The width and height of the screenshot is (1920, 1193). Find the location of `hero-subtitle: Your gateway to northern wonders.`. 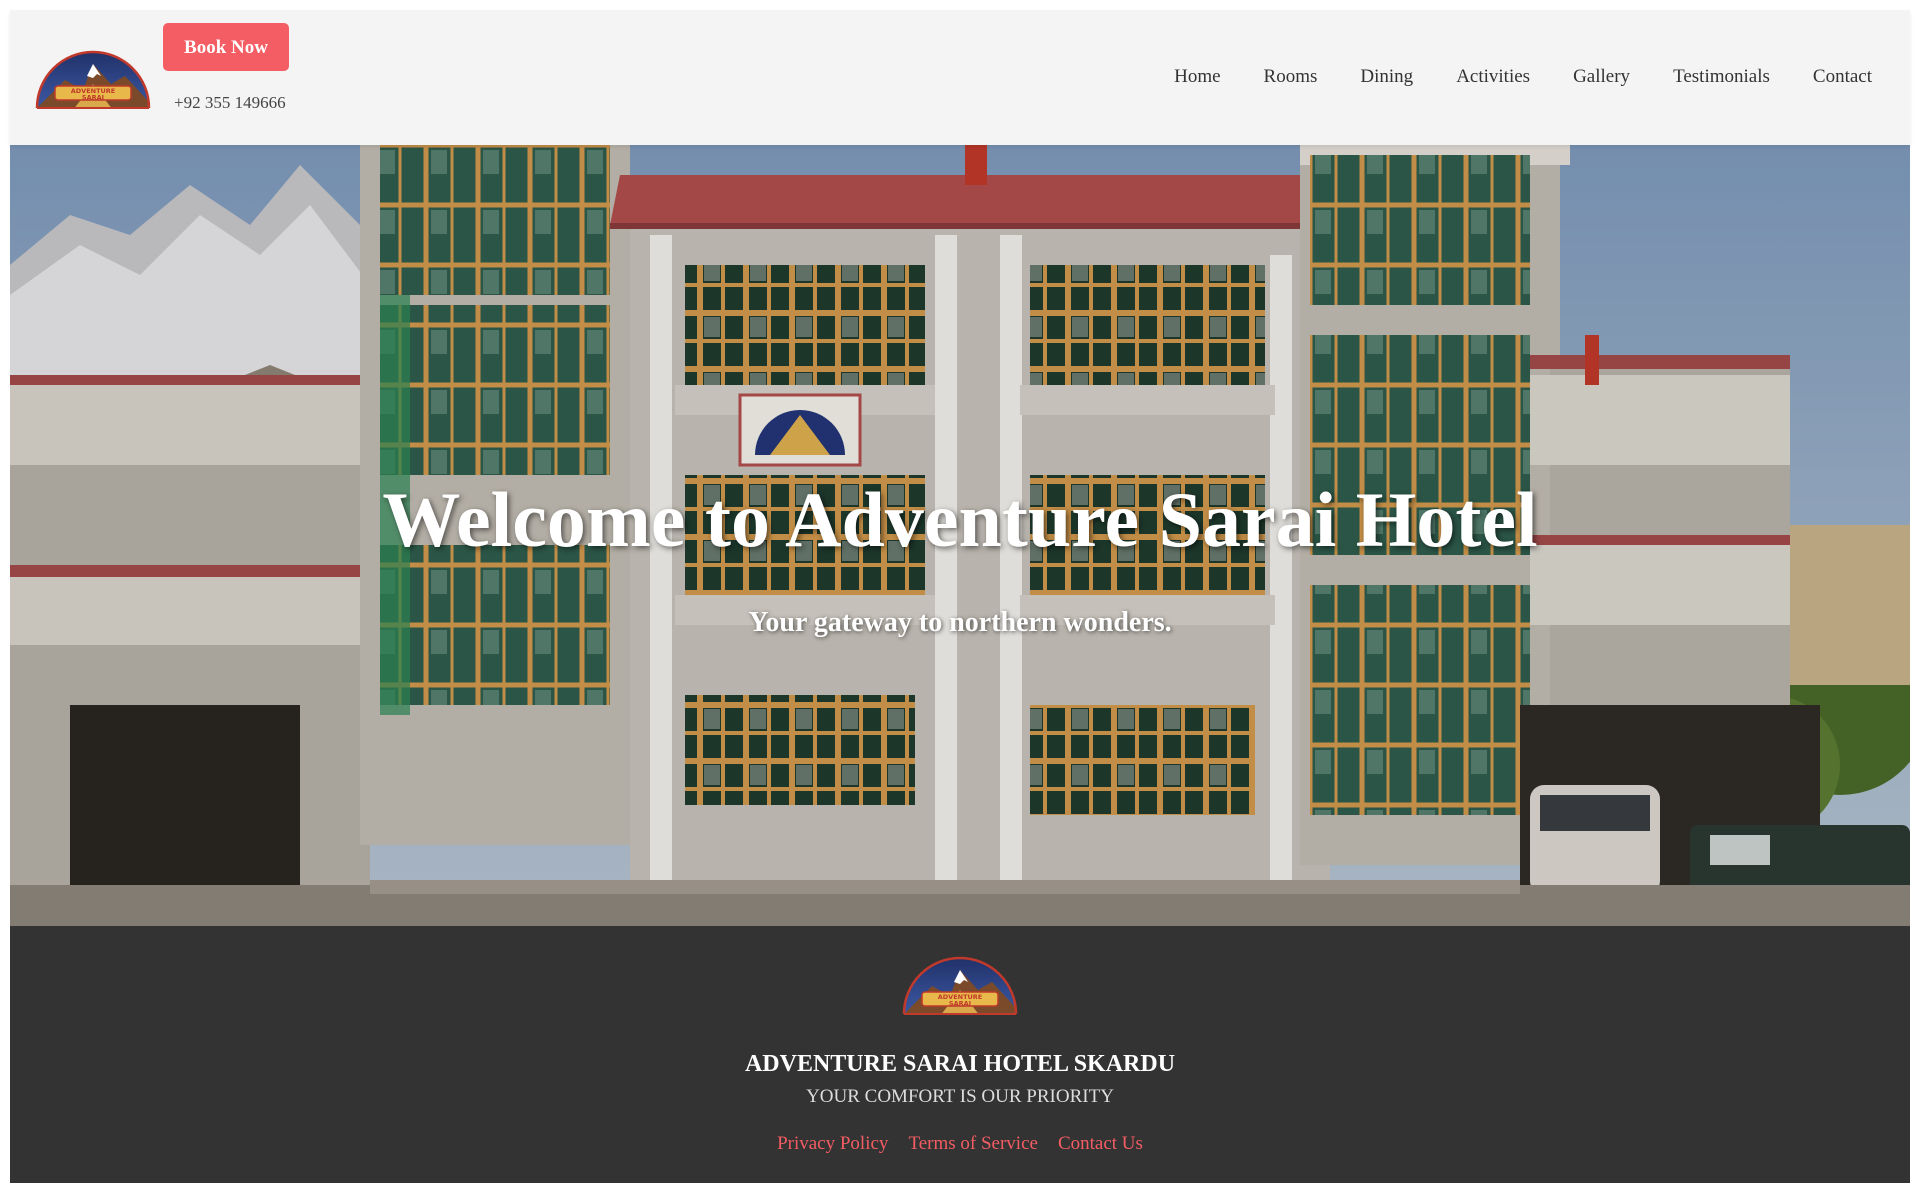

hero-subtitle: Your gateway to northern wonders. is located at coordinates (960, 622).